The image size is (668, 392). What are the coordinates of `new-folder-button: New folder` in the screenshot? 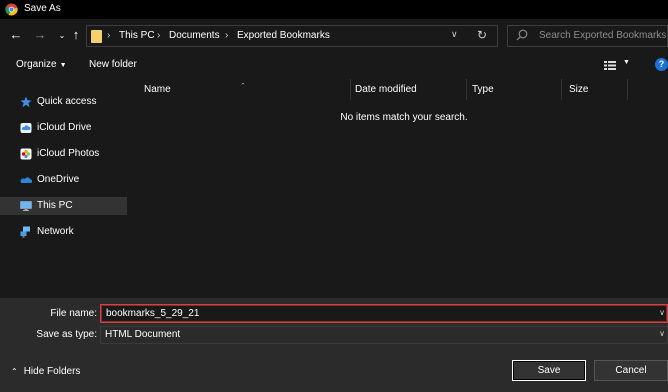 It's located at (113, 64).